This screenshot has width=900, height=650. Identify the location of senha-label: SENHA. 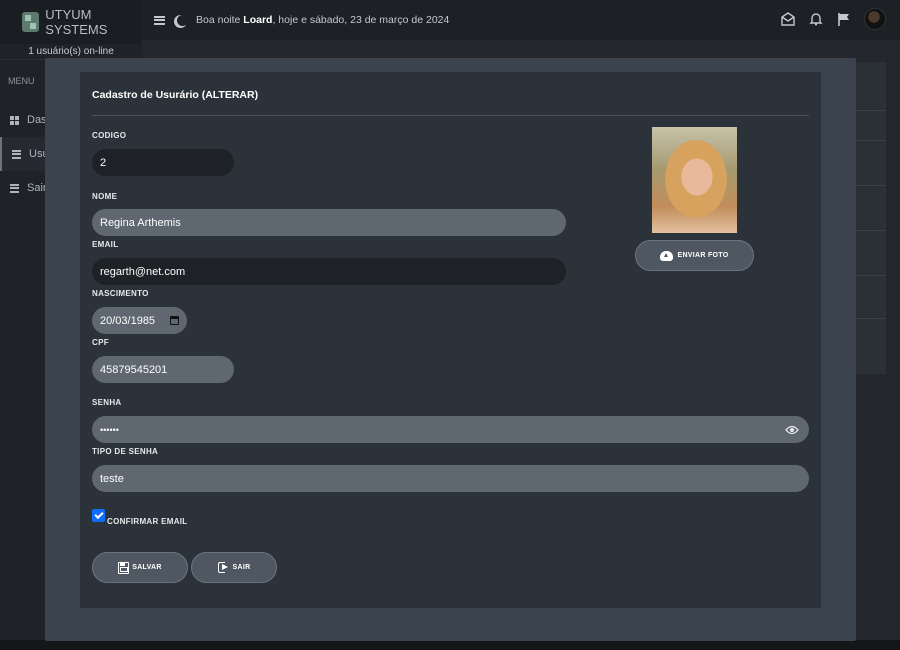
(107, 402).